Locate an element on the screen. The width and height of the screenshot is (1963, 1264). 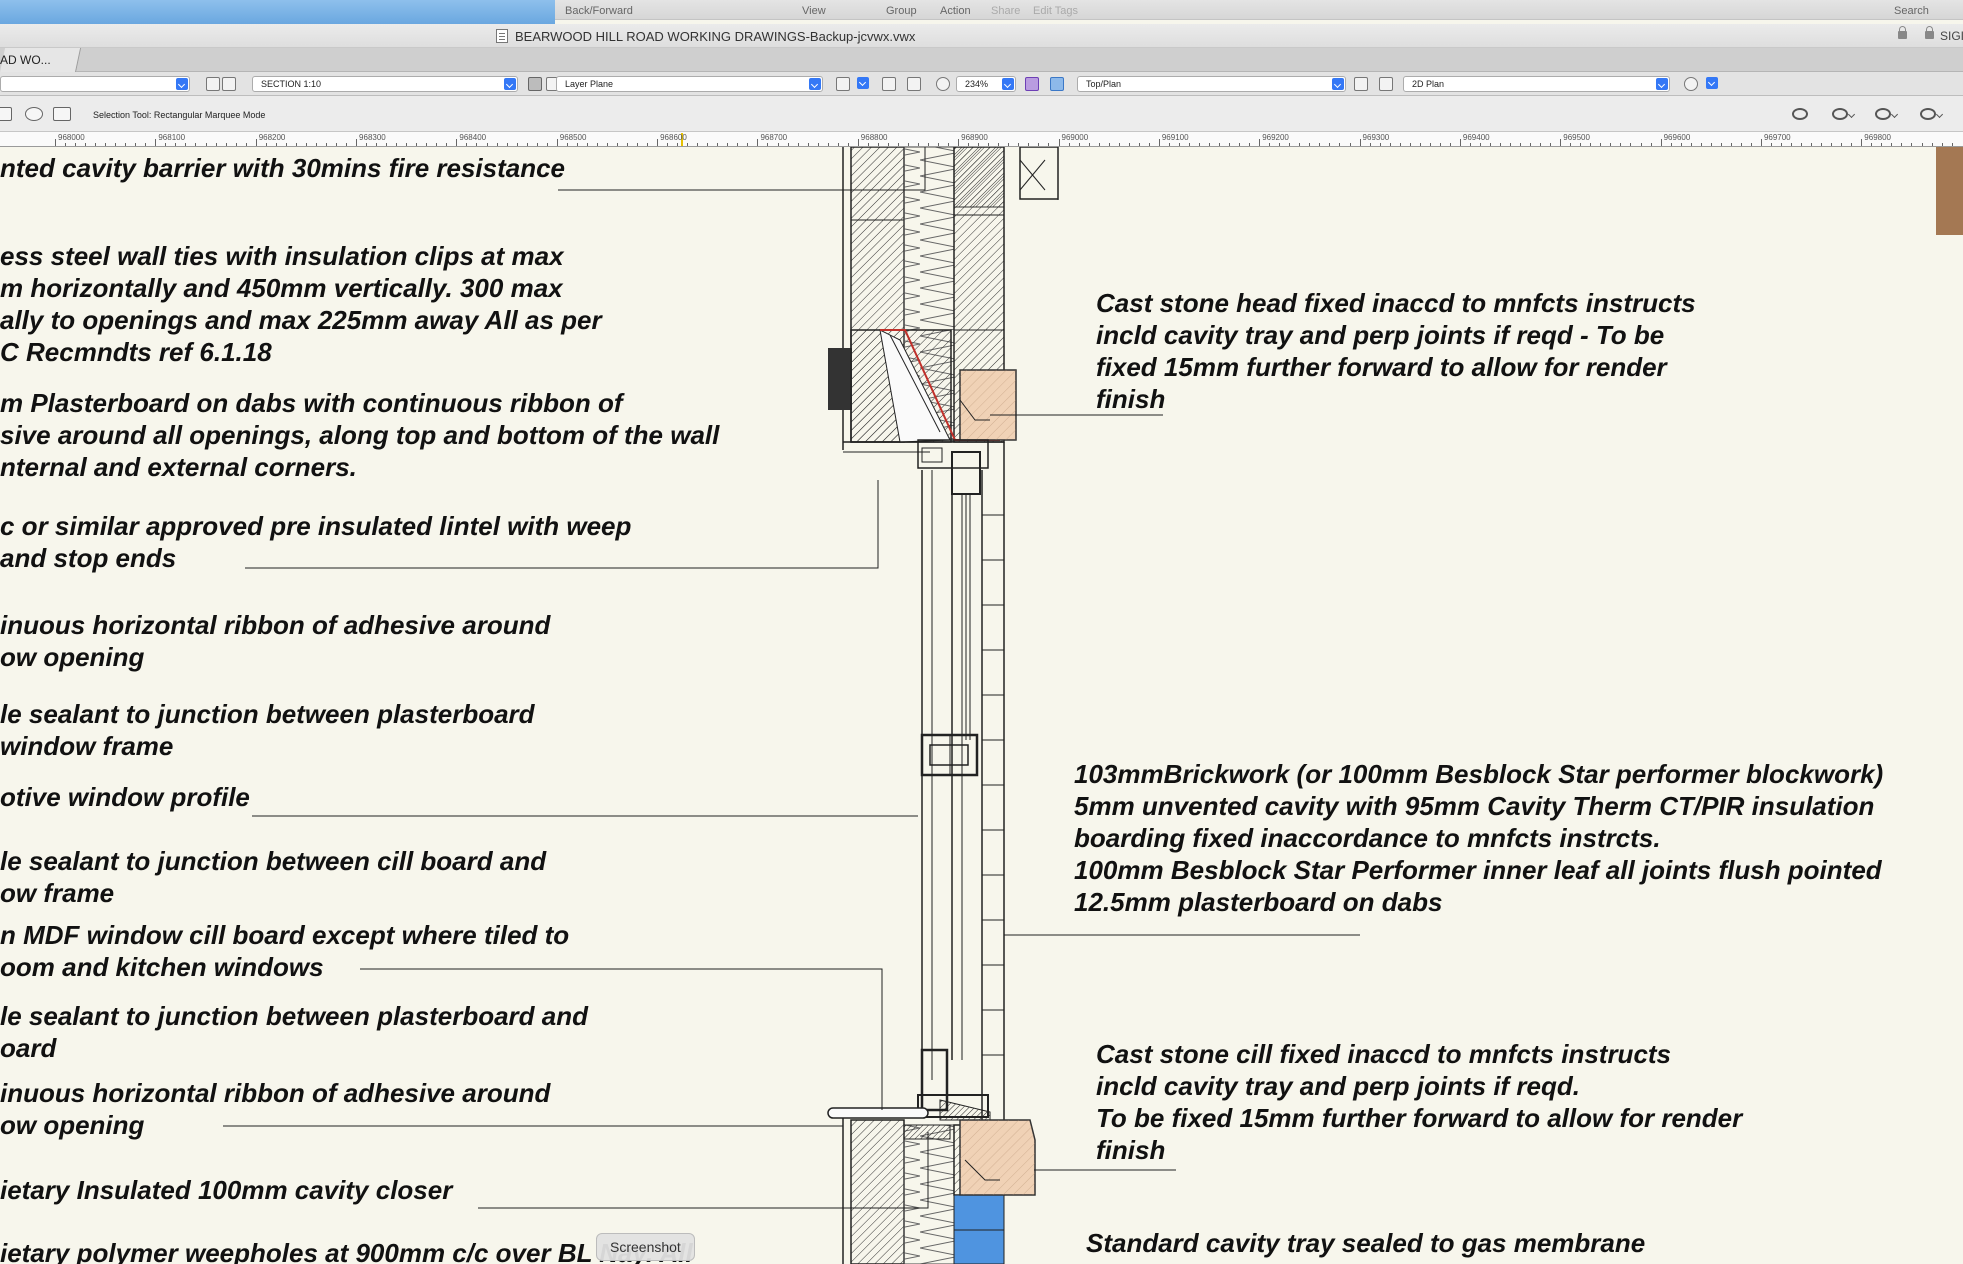
document-icon is located at coordinates (502, 36).